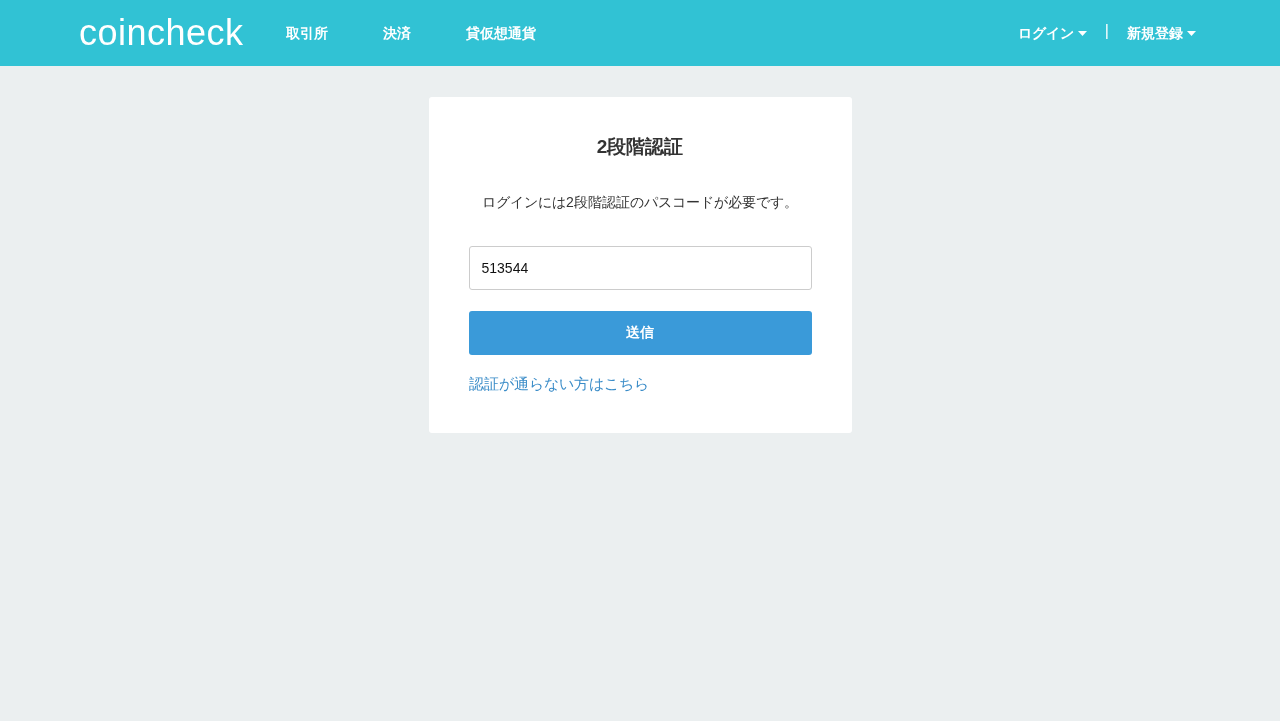  Describe the element at coordinates (500, 33) in the screenshot. I see `nav-link: 貸仮想通貨` at that location.